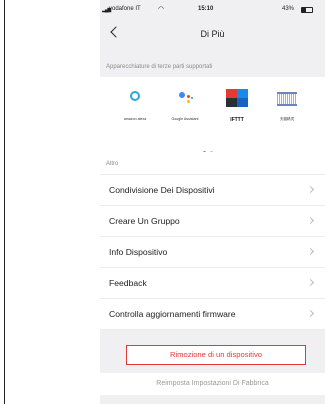  I want to click on status-bar: ▂▄▆ vodafone IT ◠ 15:10 43%, so click(212, 11).